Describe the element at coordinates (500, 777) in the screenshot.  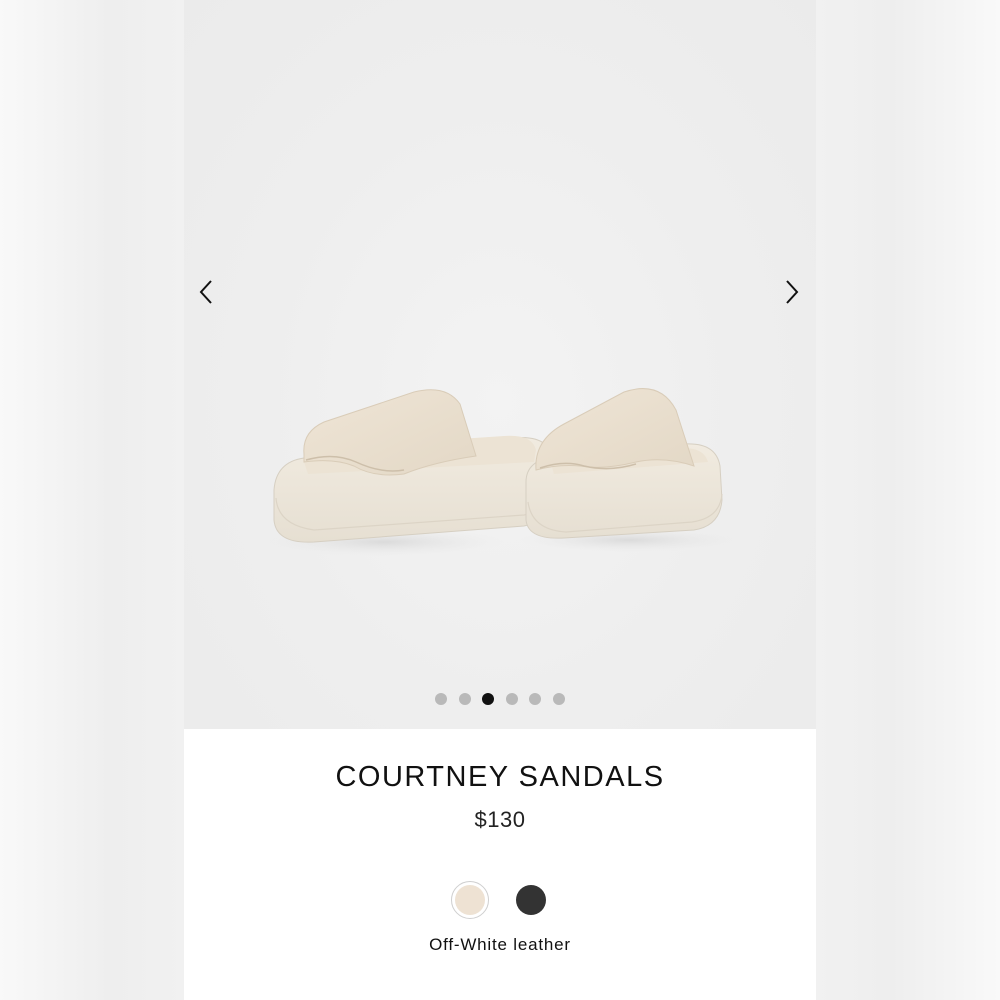
I see `product-title: COURTNEY SANDALS` at that location.